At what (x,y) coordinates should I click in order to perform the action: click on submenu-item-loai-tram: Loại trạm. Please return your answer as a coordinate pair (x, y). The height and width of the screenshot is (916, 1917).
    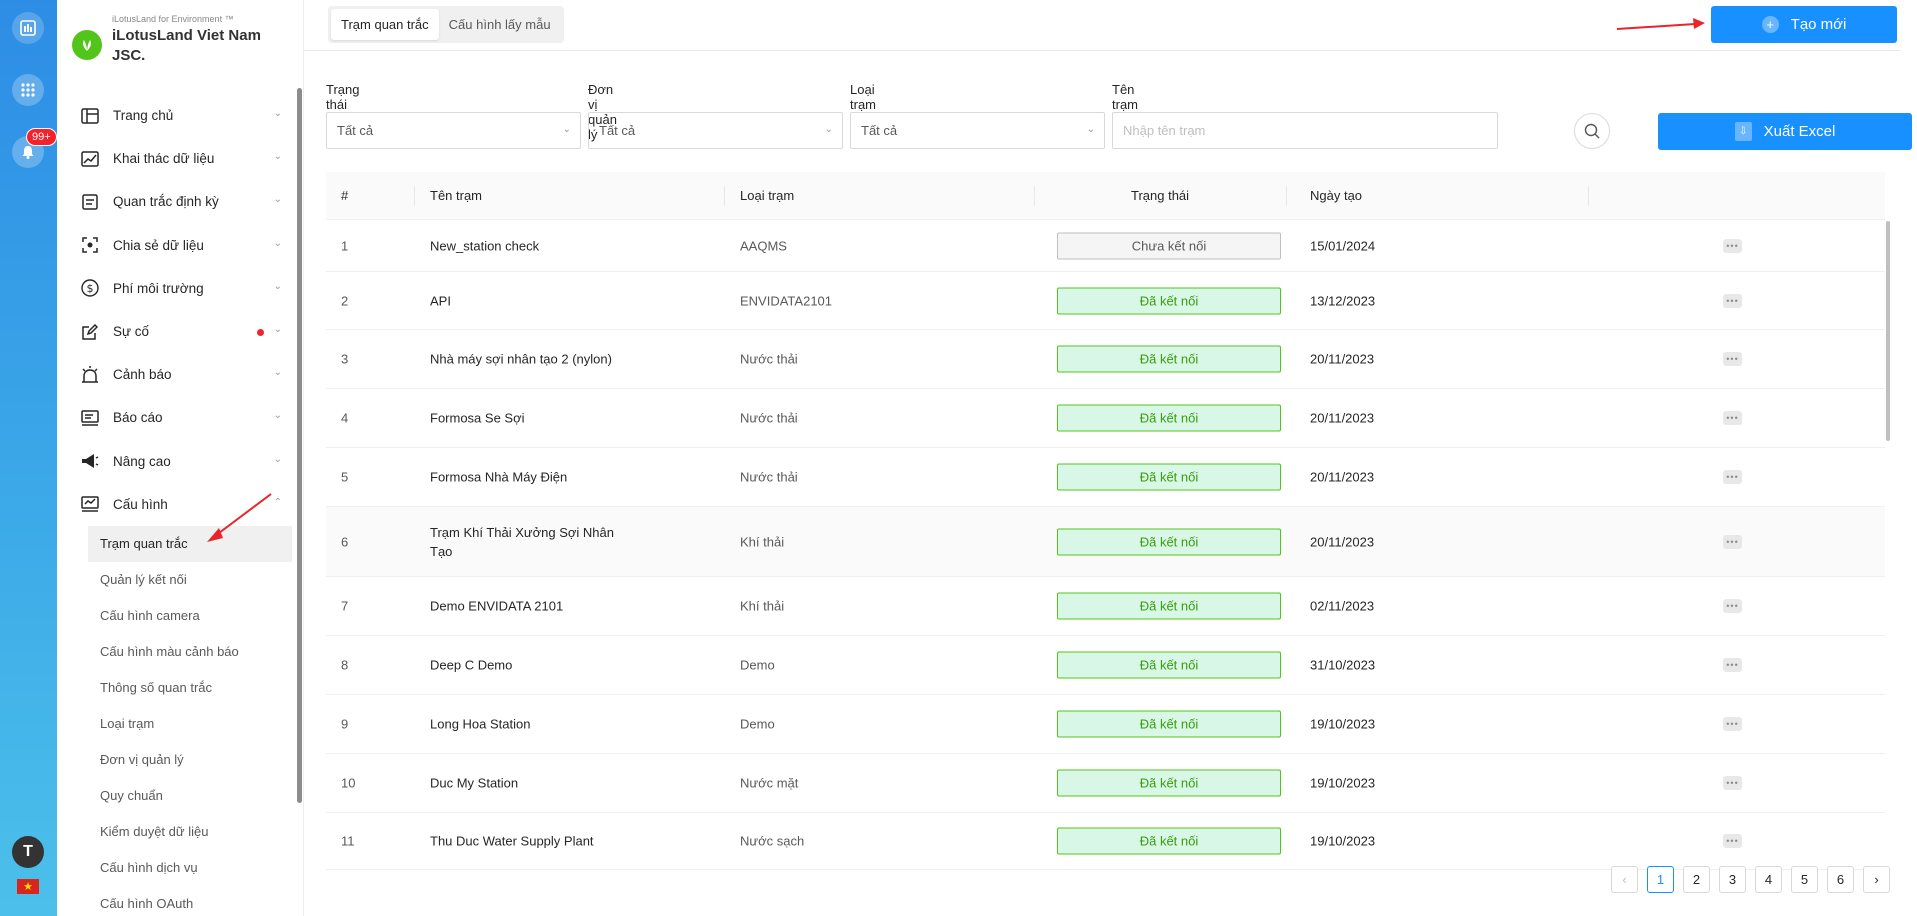
    Looking at the image, I should click on (174, 724).